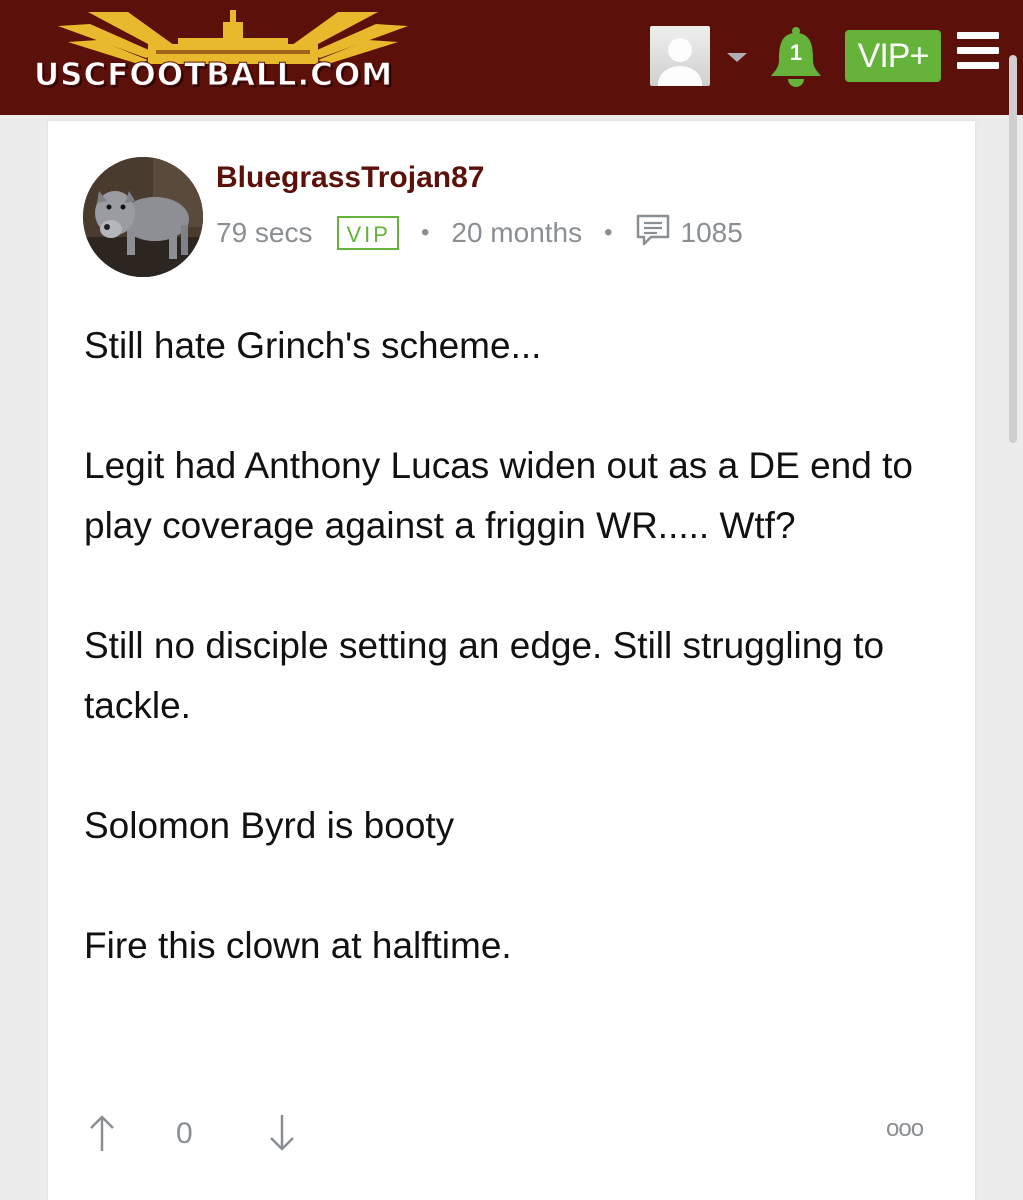 This screenshot has width=1023, height=1200. I want to click on comment-icon, so click(653, 233).